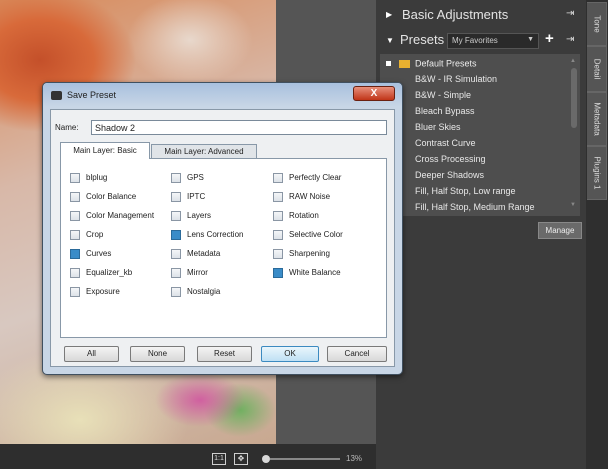 The image size is (608, 469). I want to click on pin-icon: ⇥, so click(570, 13).